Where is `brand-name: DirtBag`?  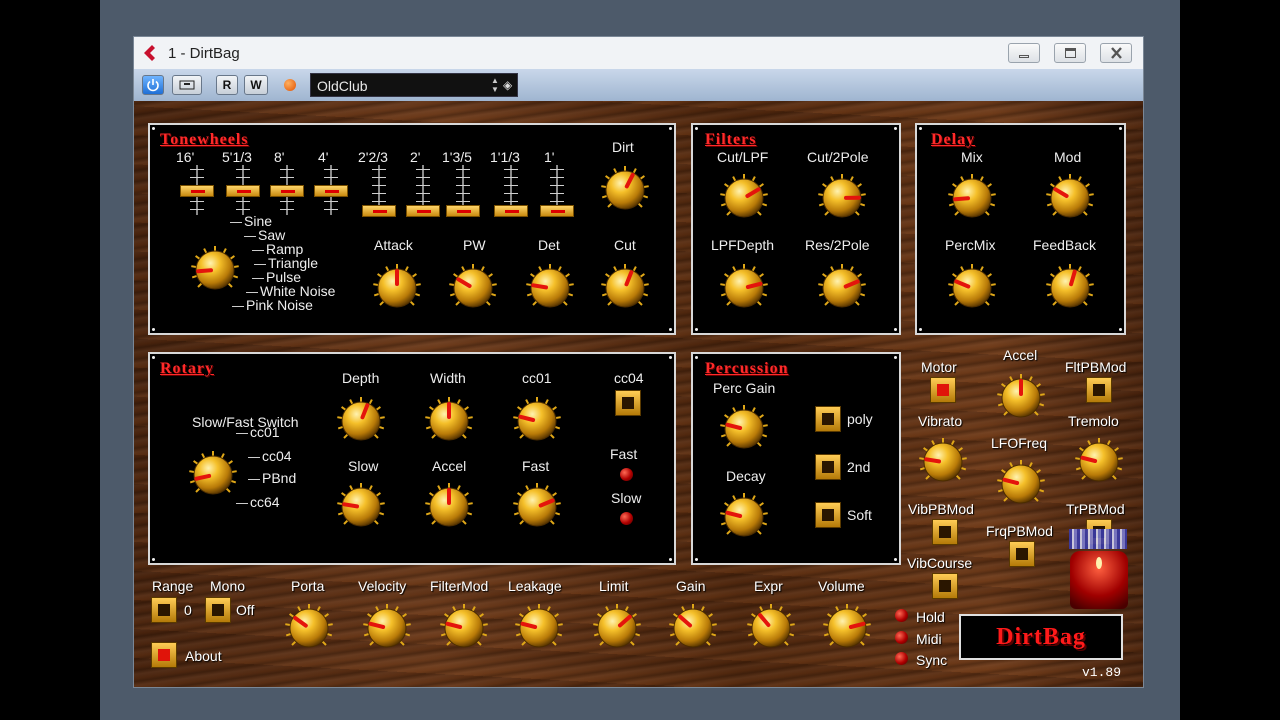
brand-name: DirtBag is located at coordinates (1041, 637).